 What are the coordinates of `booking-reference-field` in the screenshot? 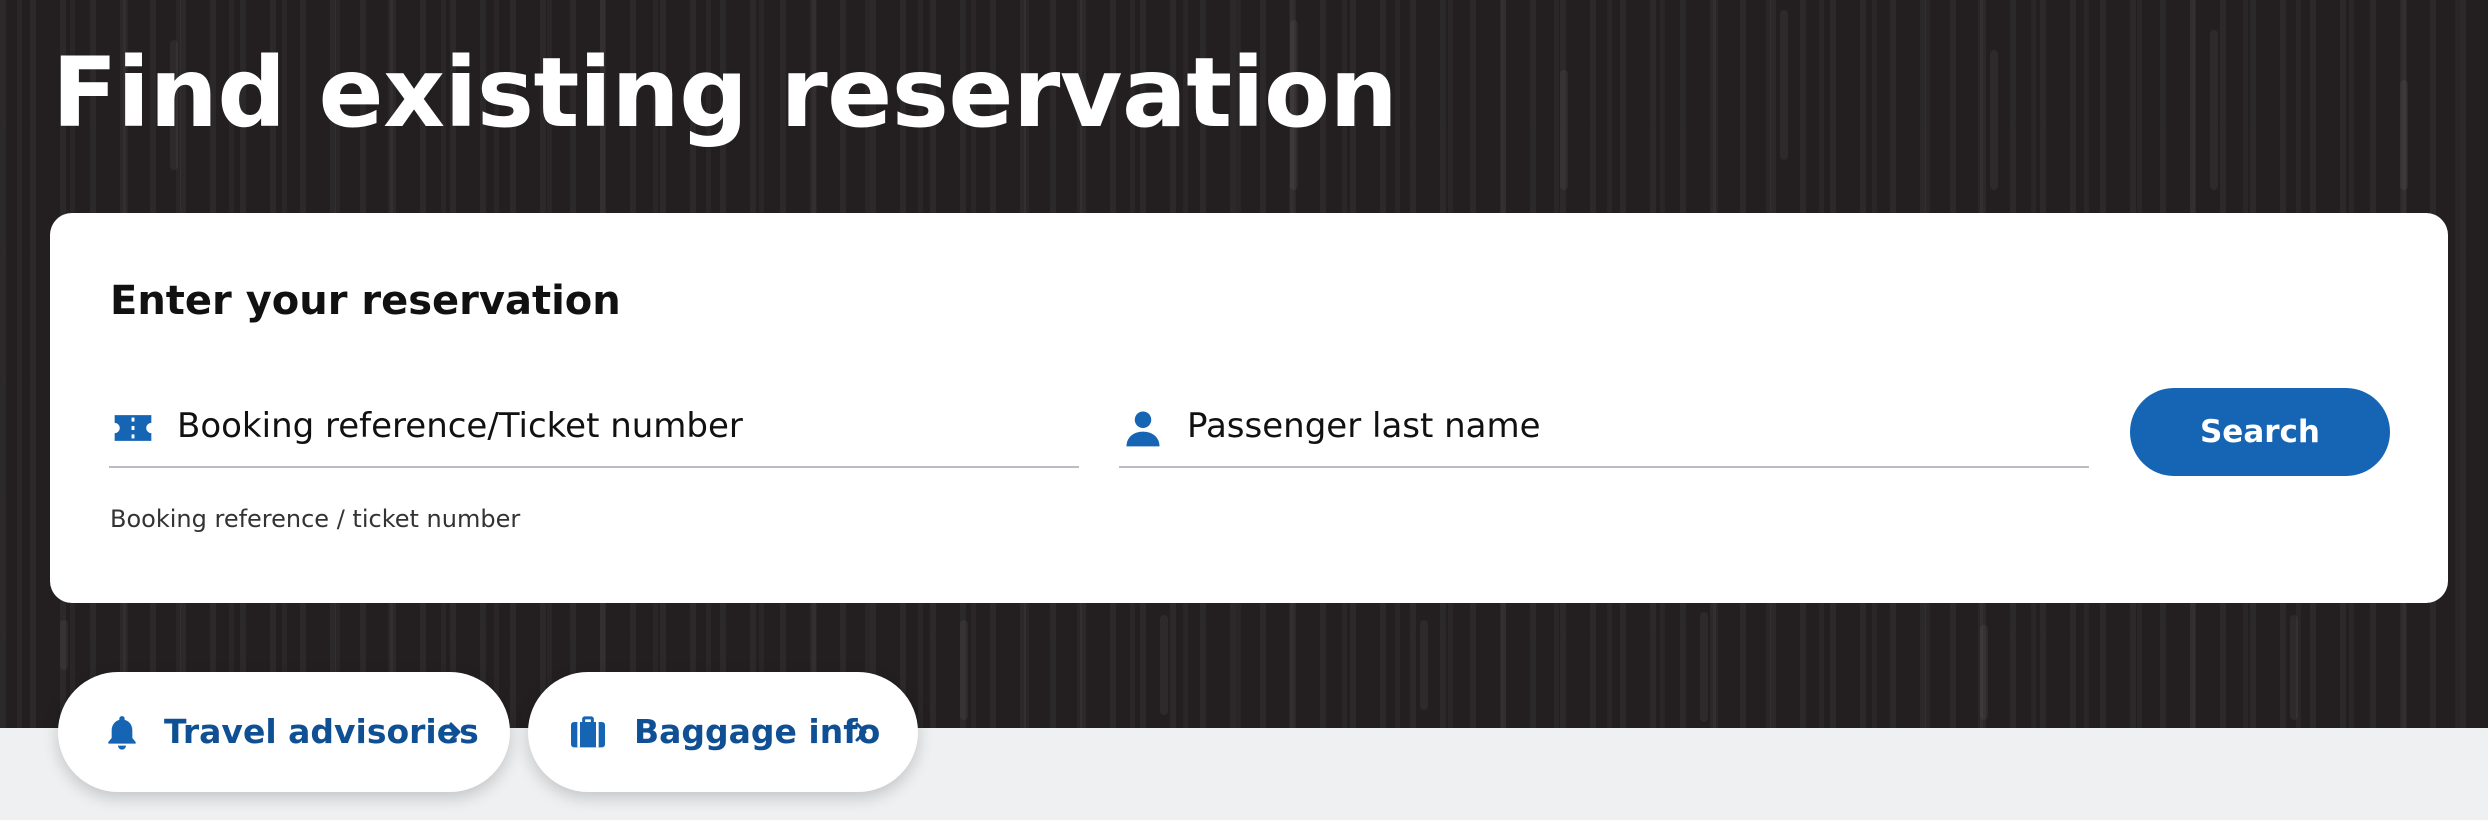 It's located at (594, 428).